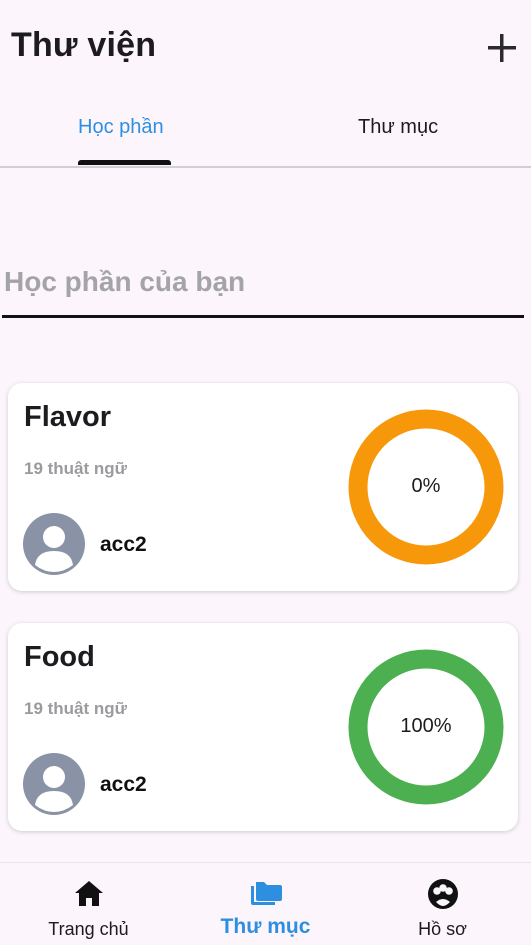 This screenshot has width=531, height=945. What do you see at coordinates (265, 926) in the screenshot?
I see `nav-label: Thư mục` at bounding box center [265, 926].